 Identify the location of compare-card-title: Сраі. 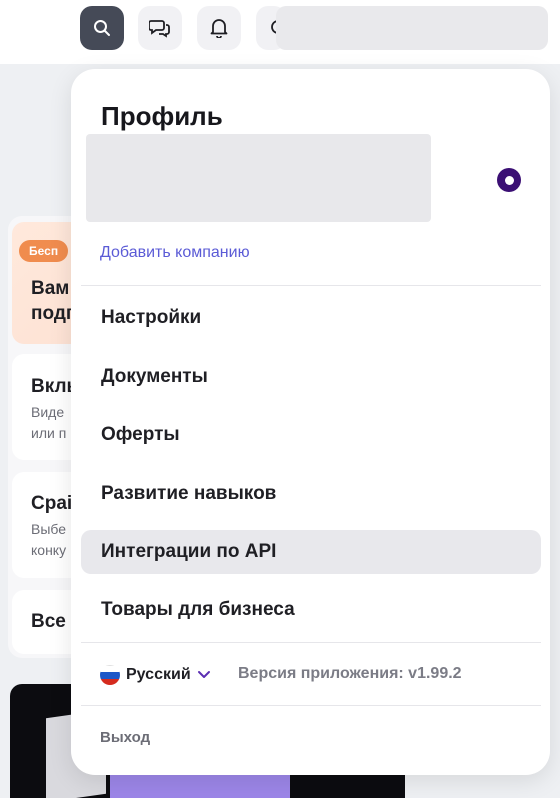
(52, 503).